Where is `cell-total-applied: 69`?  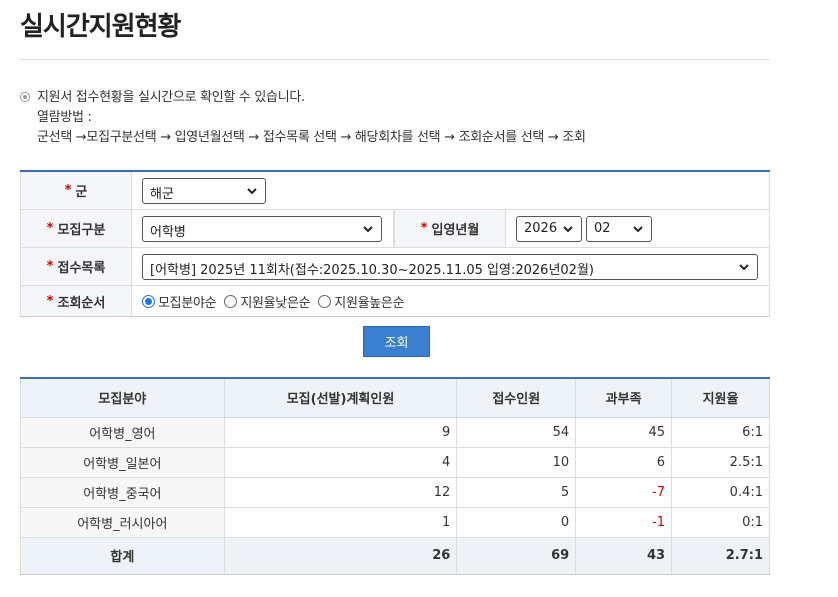 cell-total-applied: 69 is located at coordinates (516, 555).